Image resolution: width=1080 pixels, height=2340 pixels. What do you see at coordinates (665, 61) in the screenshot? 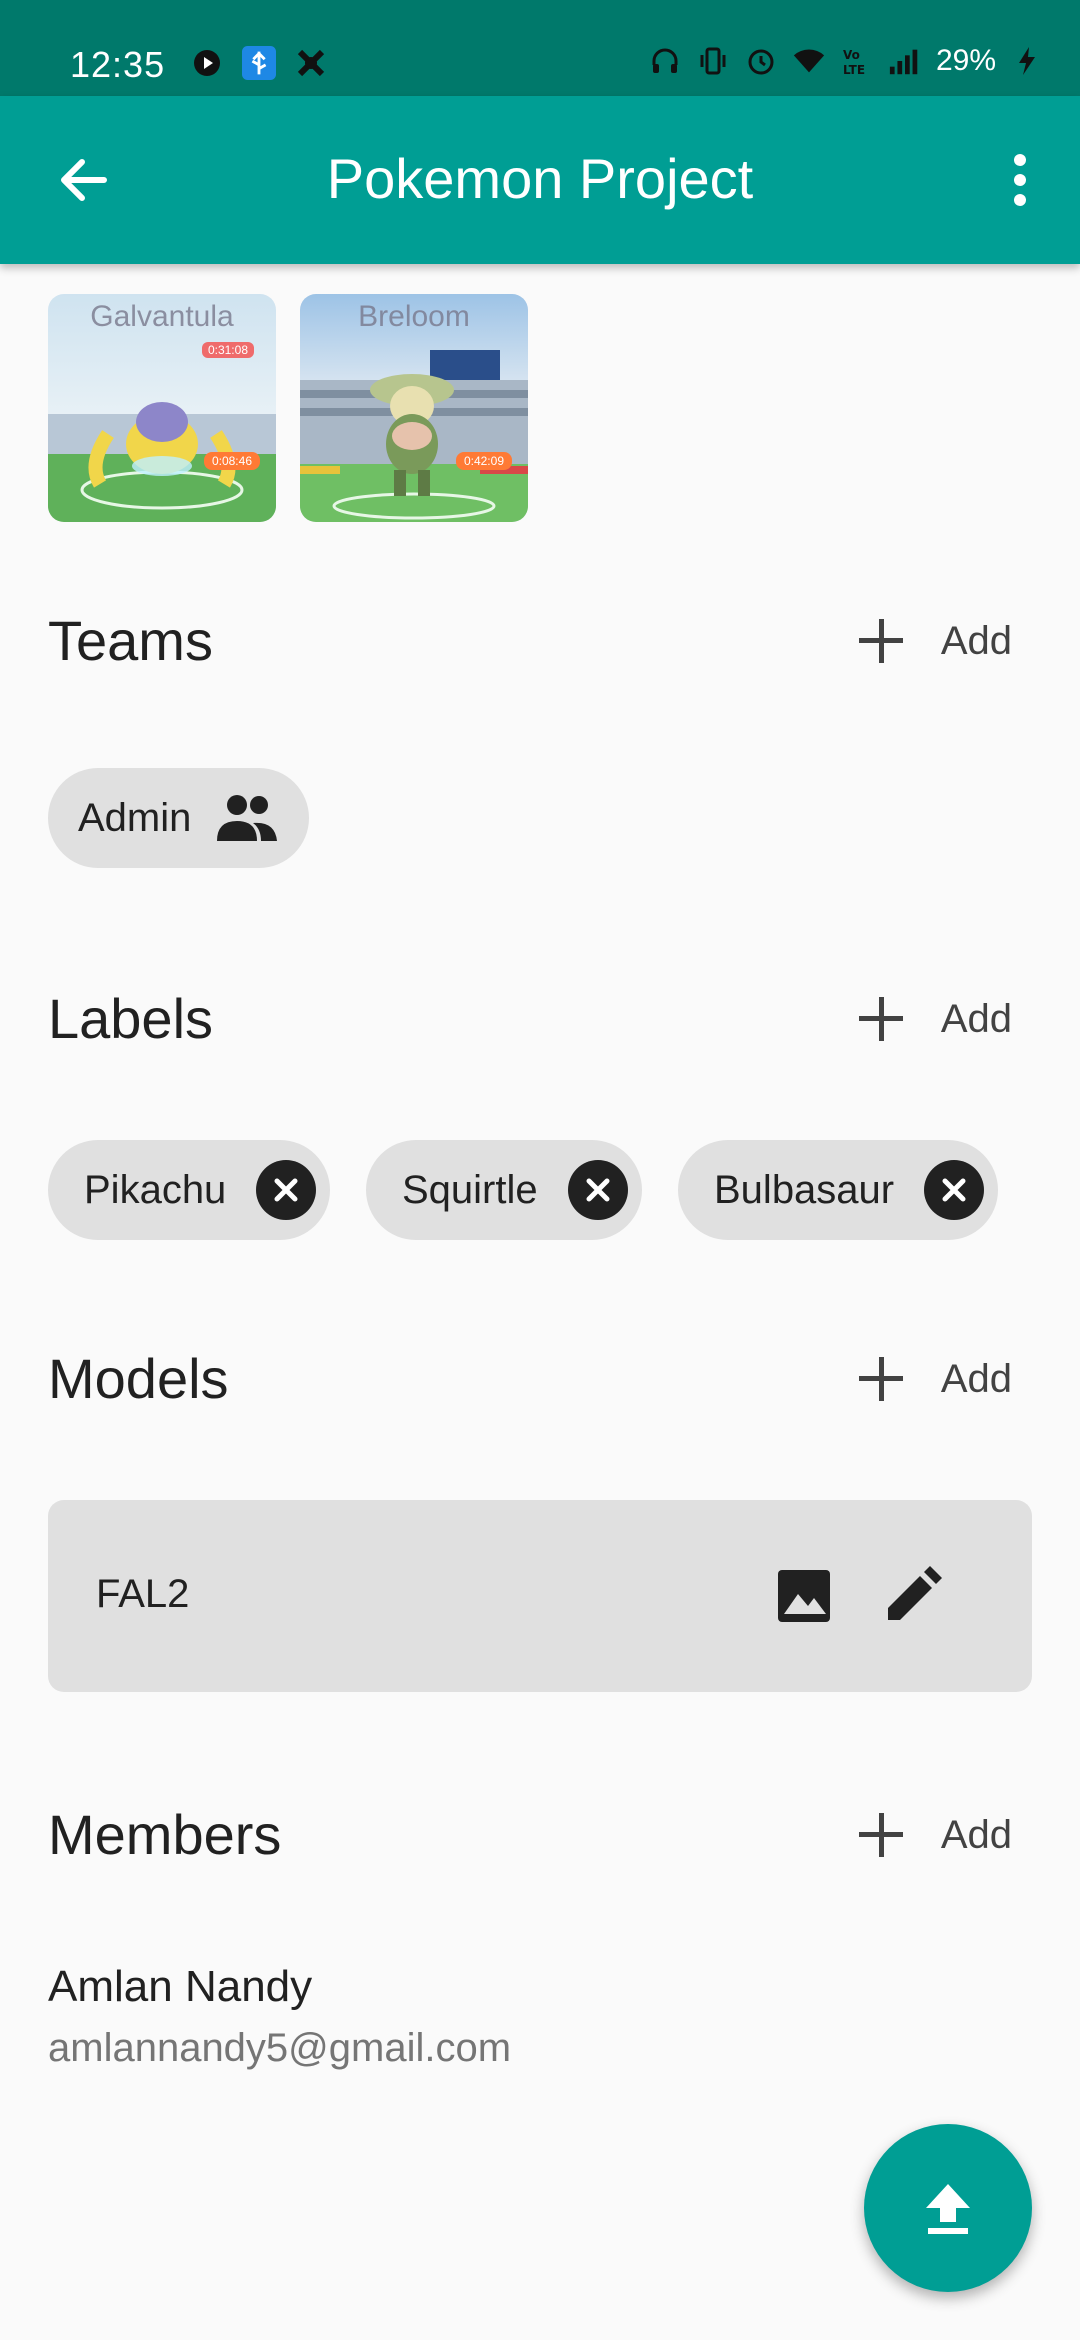
I see `headphones-icon` at bounding box center [665, 61].